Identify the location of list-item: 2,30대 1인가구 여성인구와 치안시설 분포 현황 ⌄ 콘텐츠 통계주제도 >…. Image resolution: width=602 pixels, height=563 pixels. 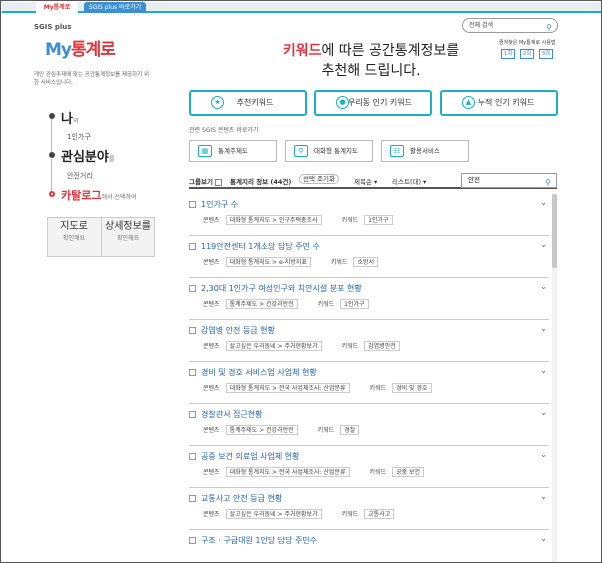
(369, 299).